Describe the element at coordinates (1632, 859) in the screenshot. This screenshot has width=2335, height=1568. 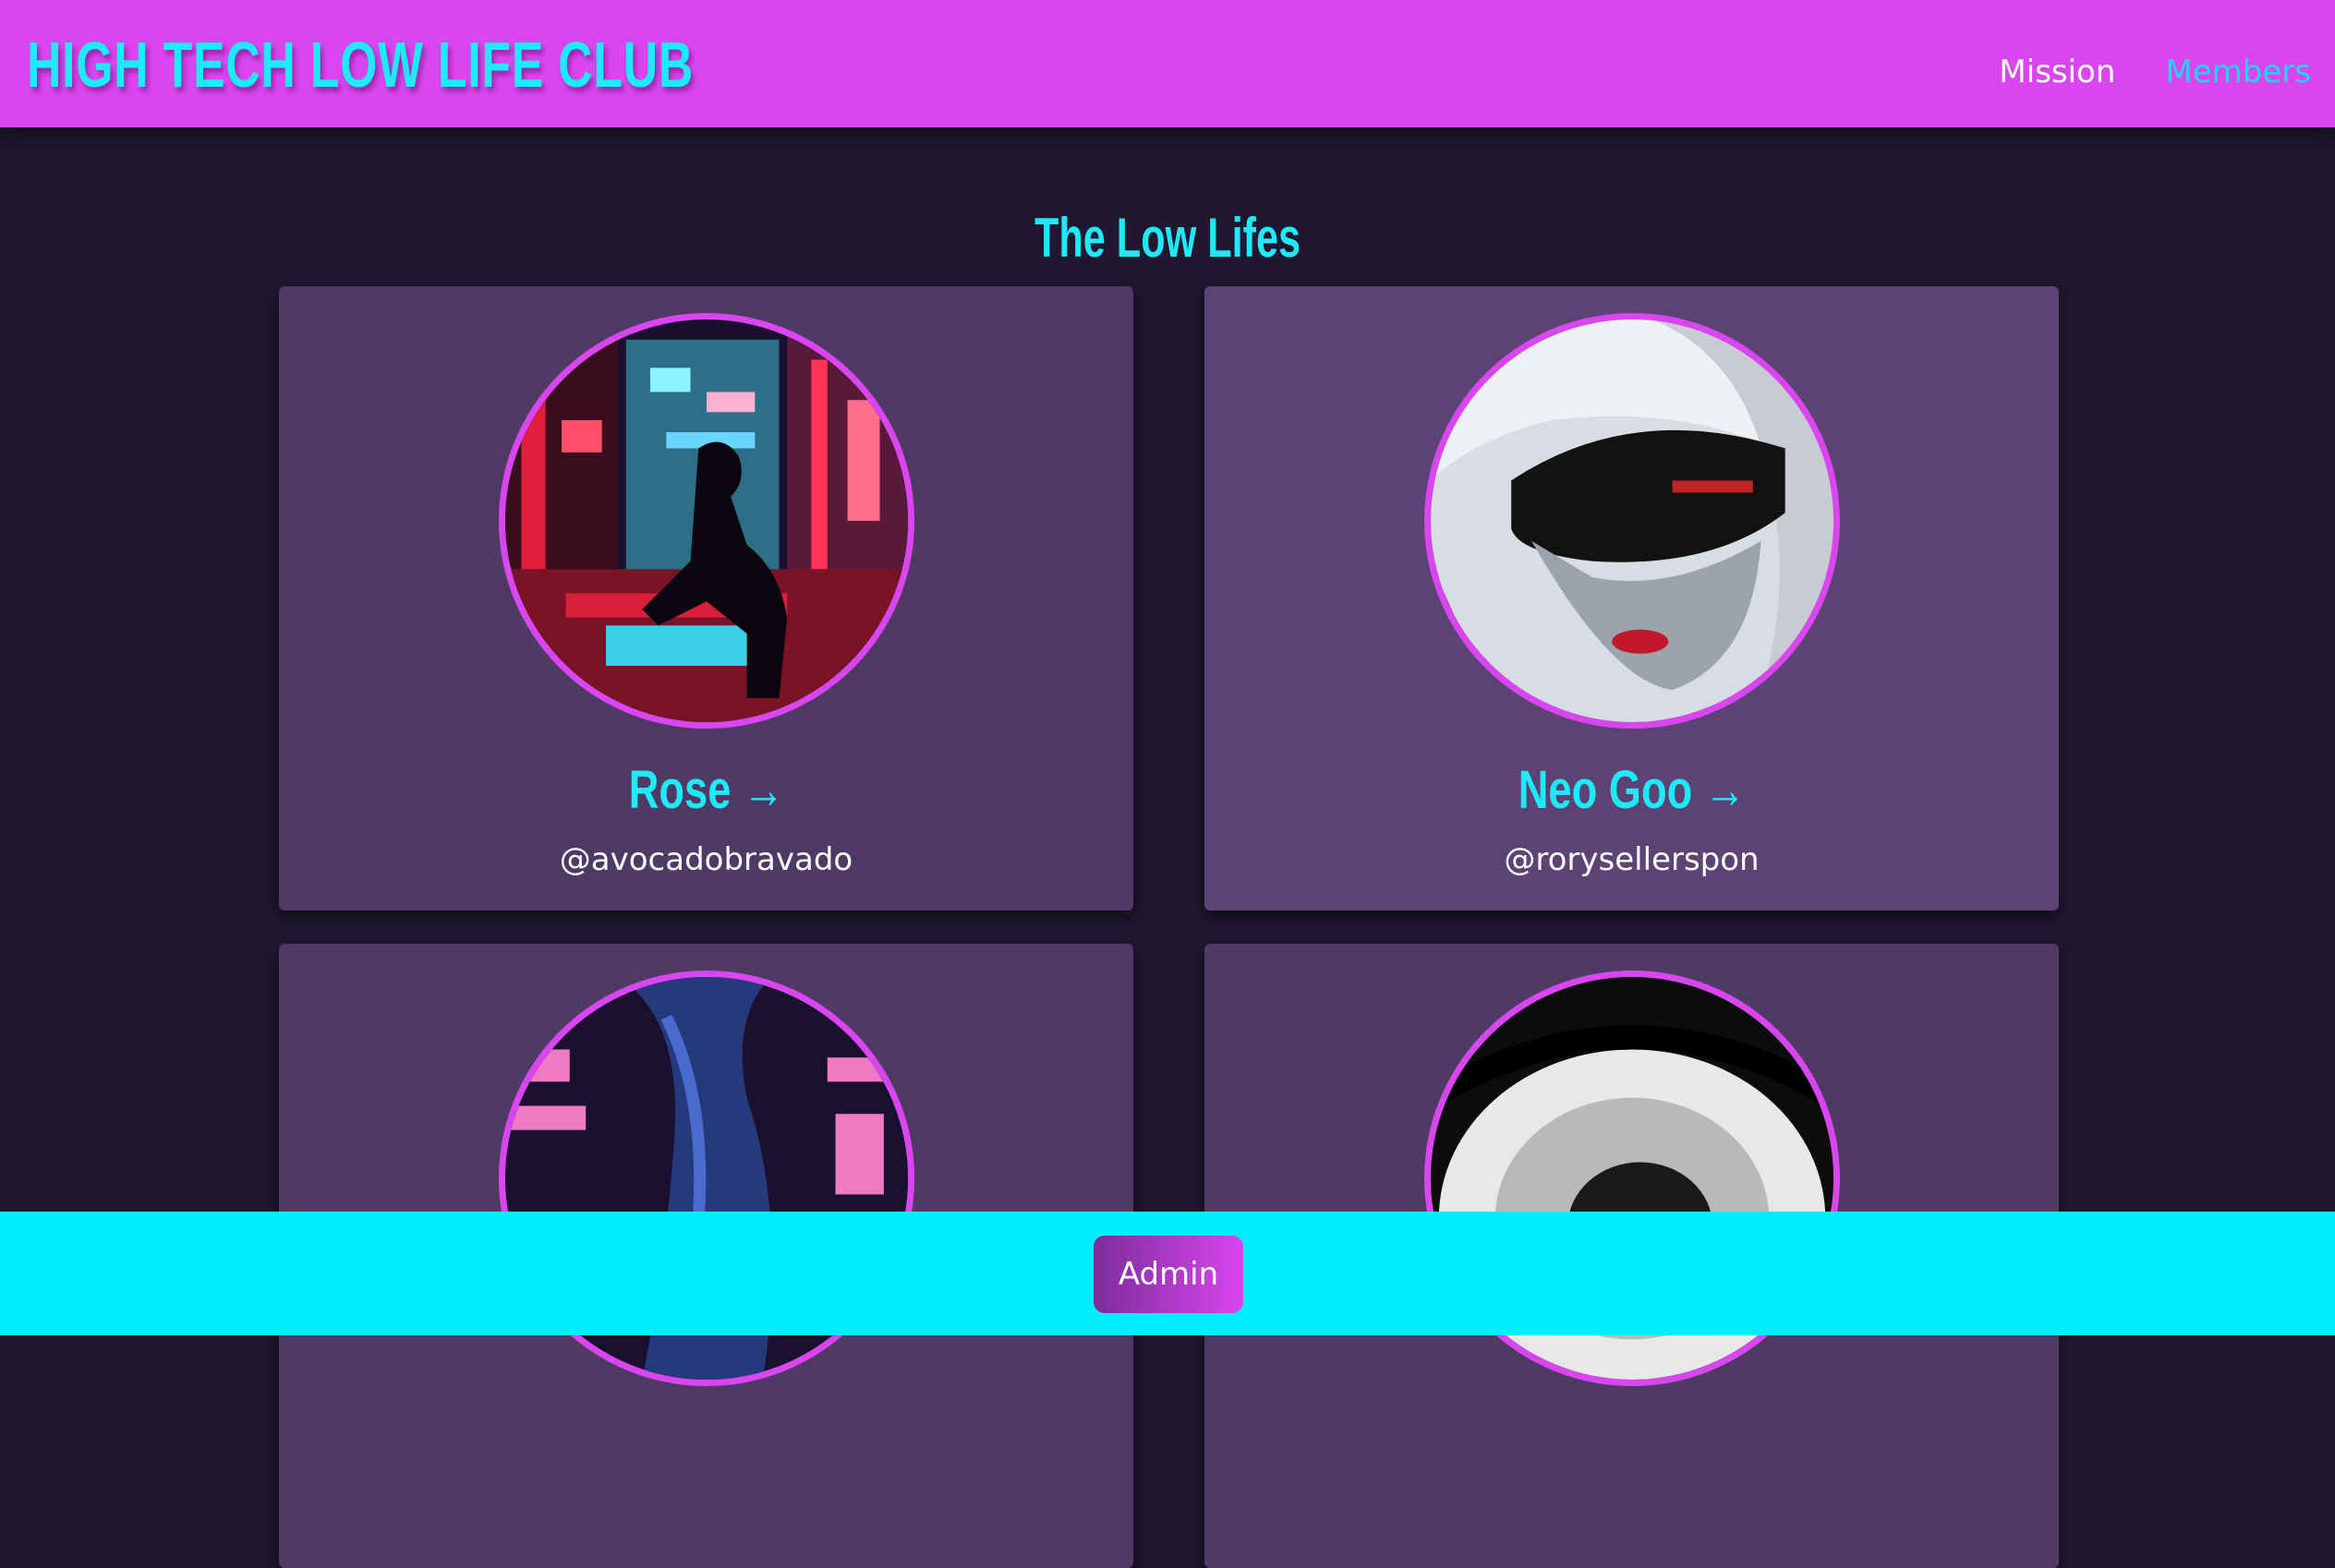
I see `member-handle: @rorysellerspon` at that location.